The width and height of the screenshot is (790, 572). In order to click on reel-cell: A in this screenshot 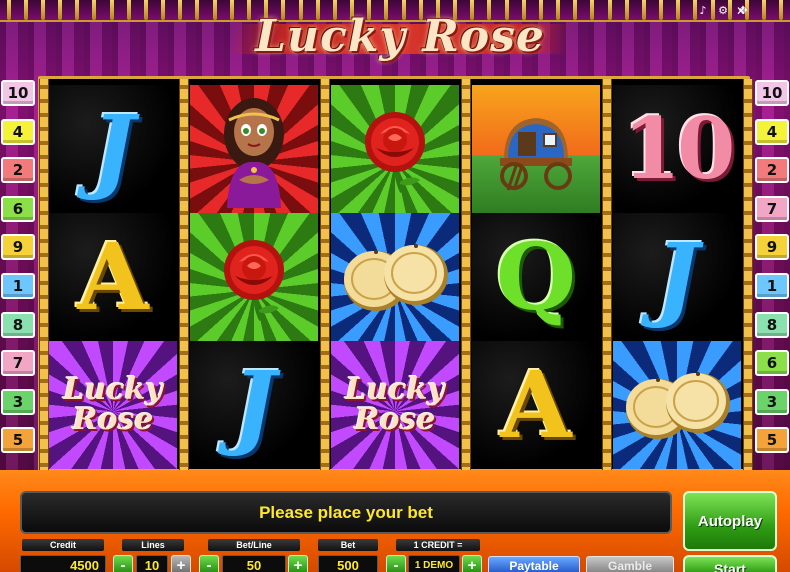, I will do `click(113, 277)`.